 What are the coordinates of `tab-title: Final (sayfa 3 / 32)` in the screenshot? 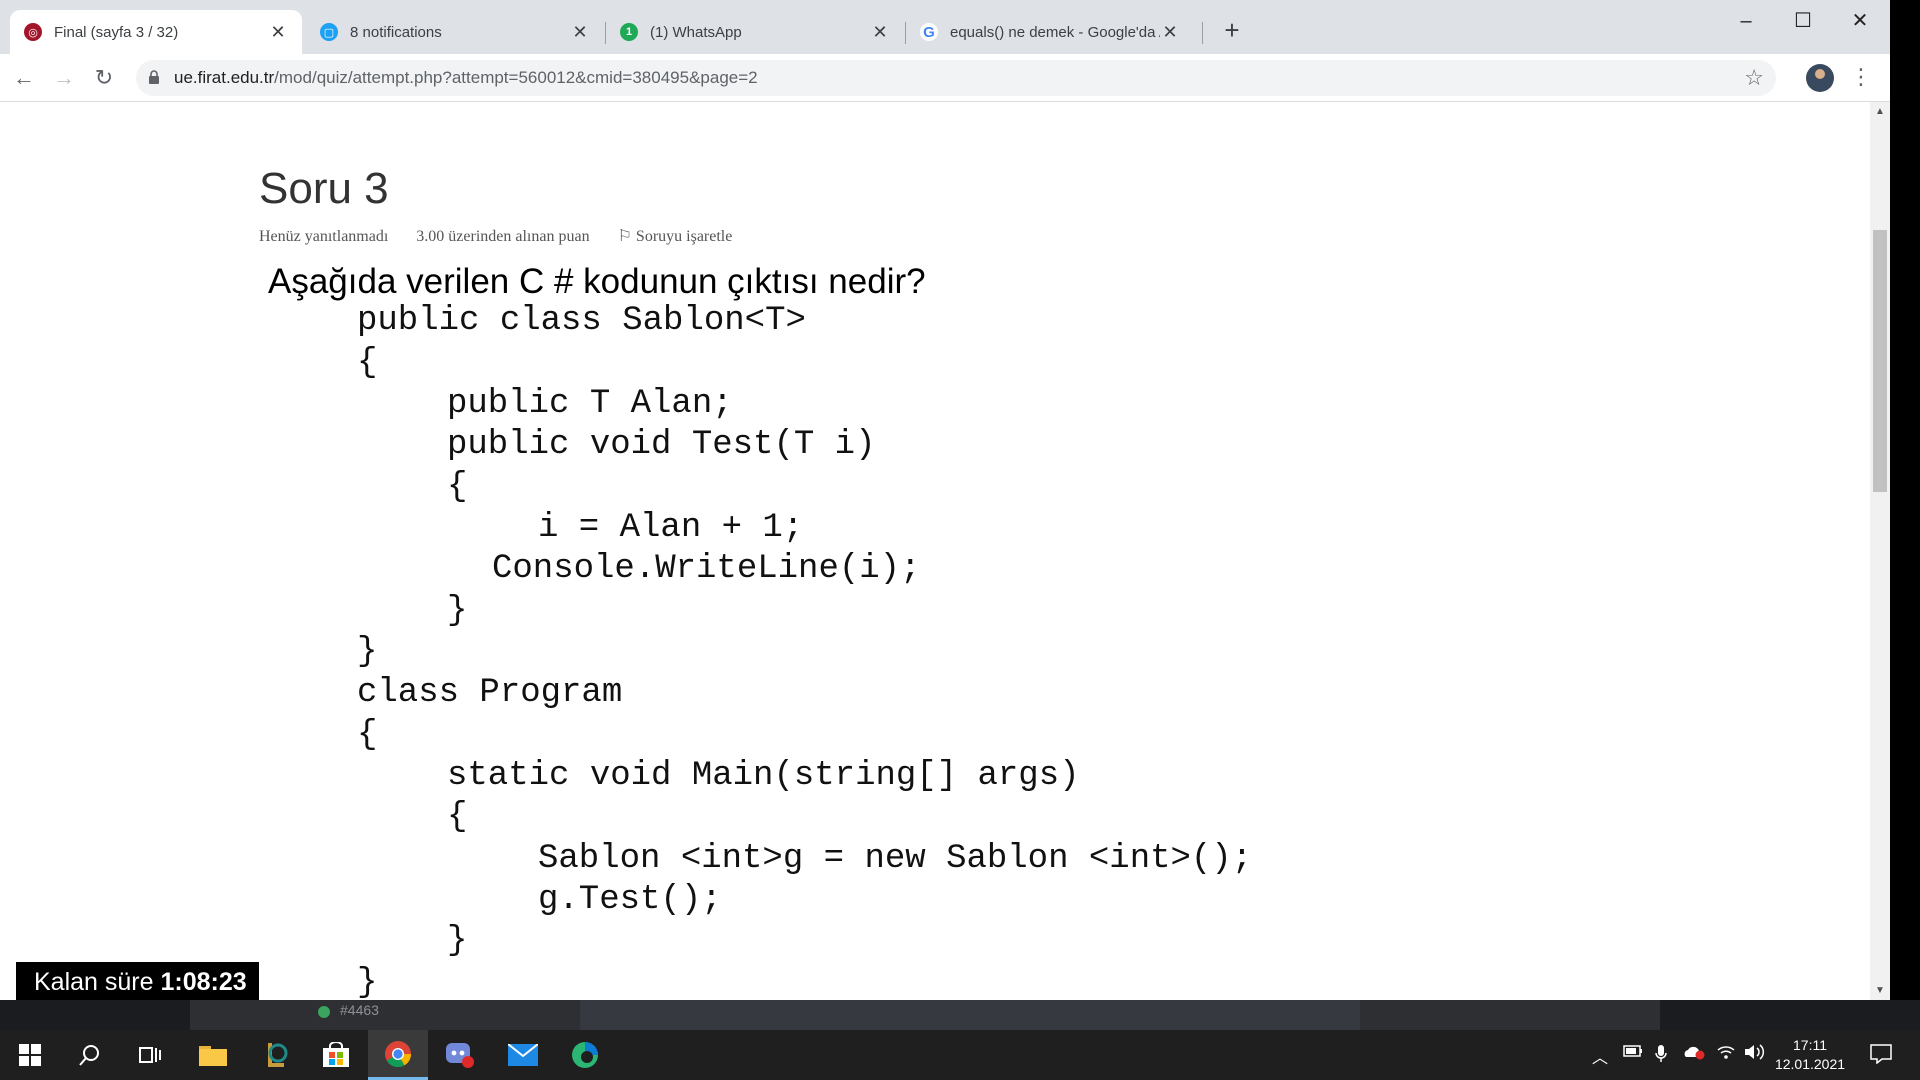 It's located at (116, 32).